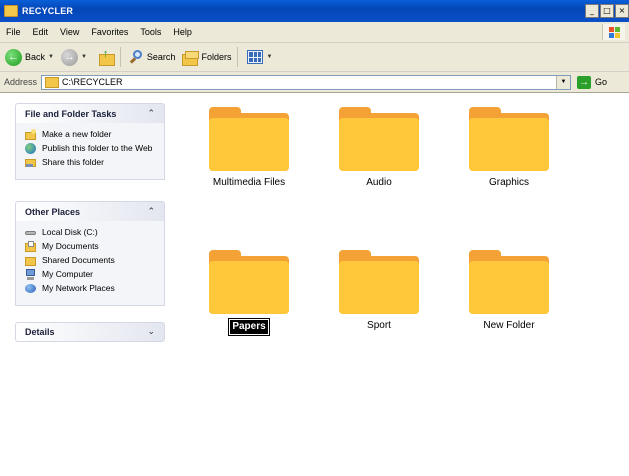  I want to click on back-button: ← Back ▼, so click(29, 57).